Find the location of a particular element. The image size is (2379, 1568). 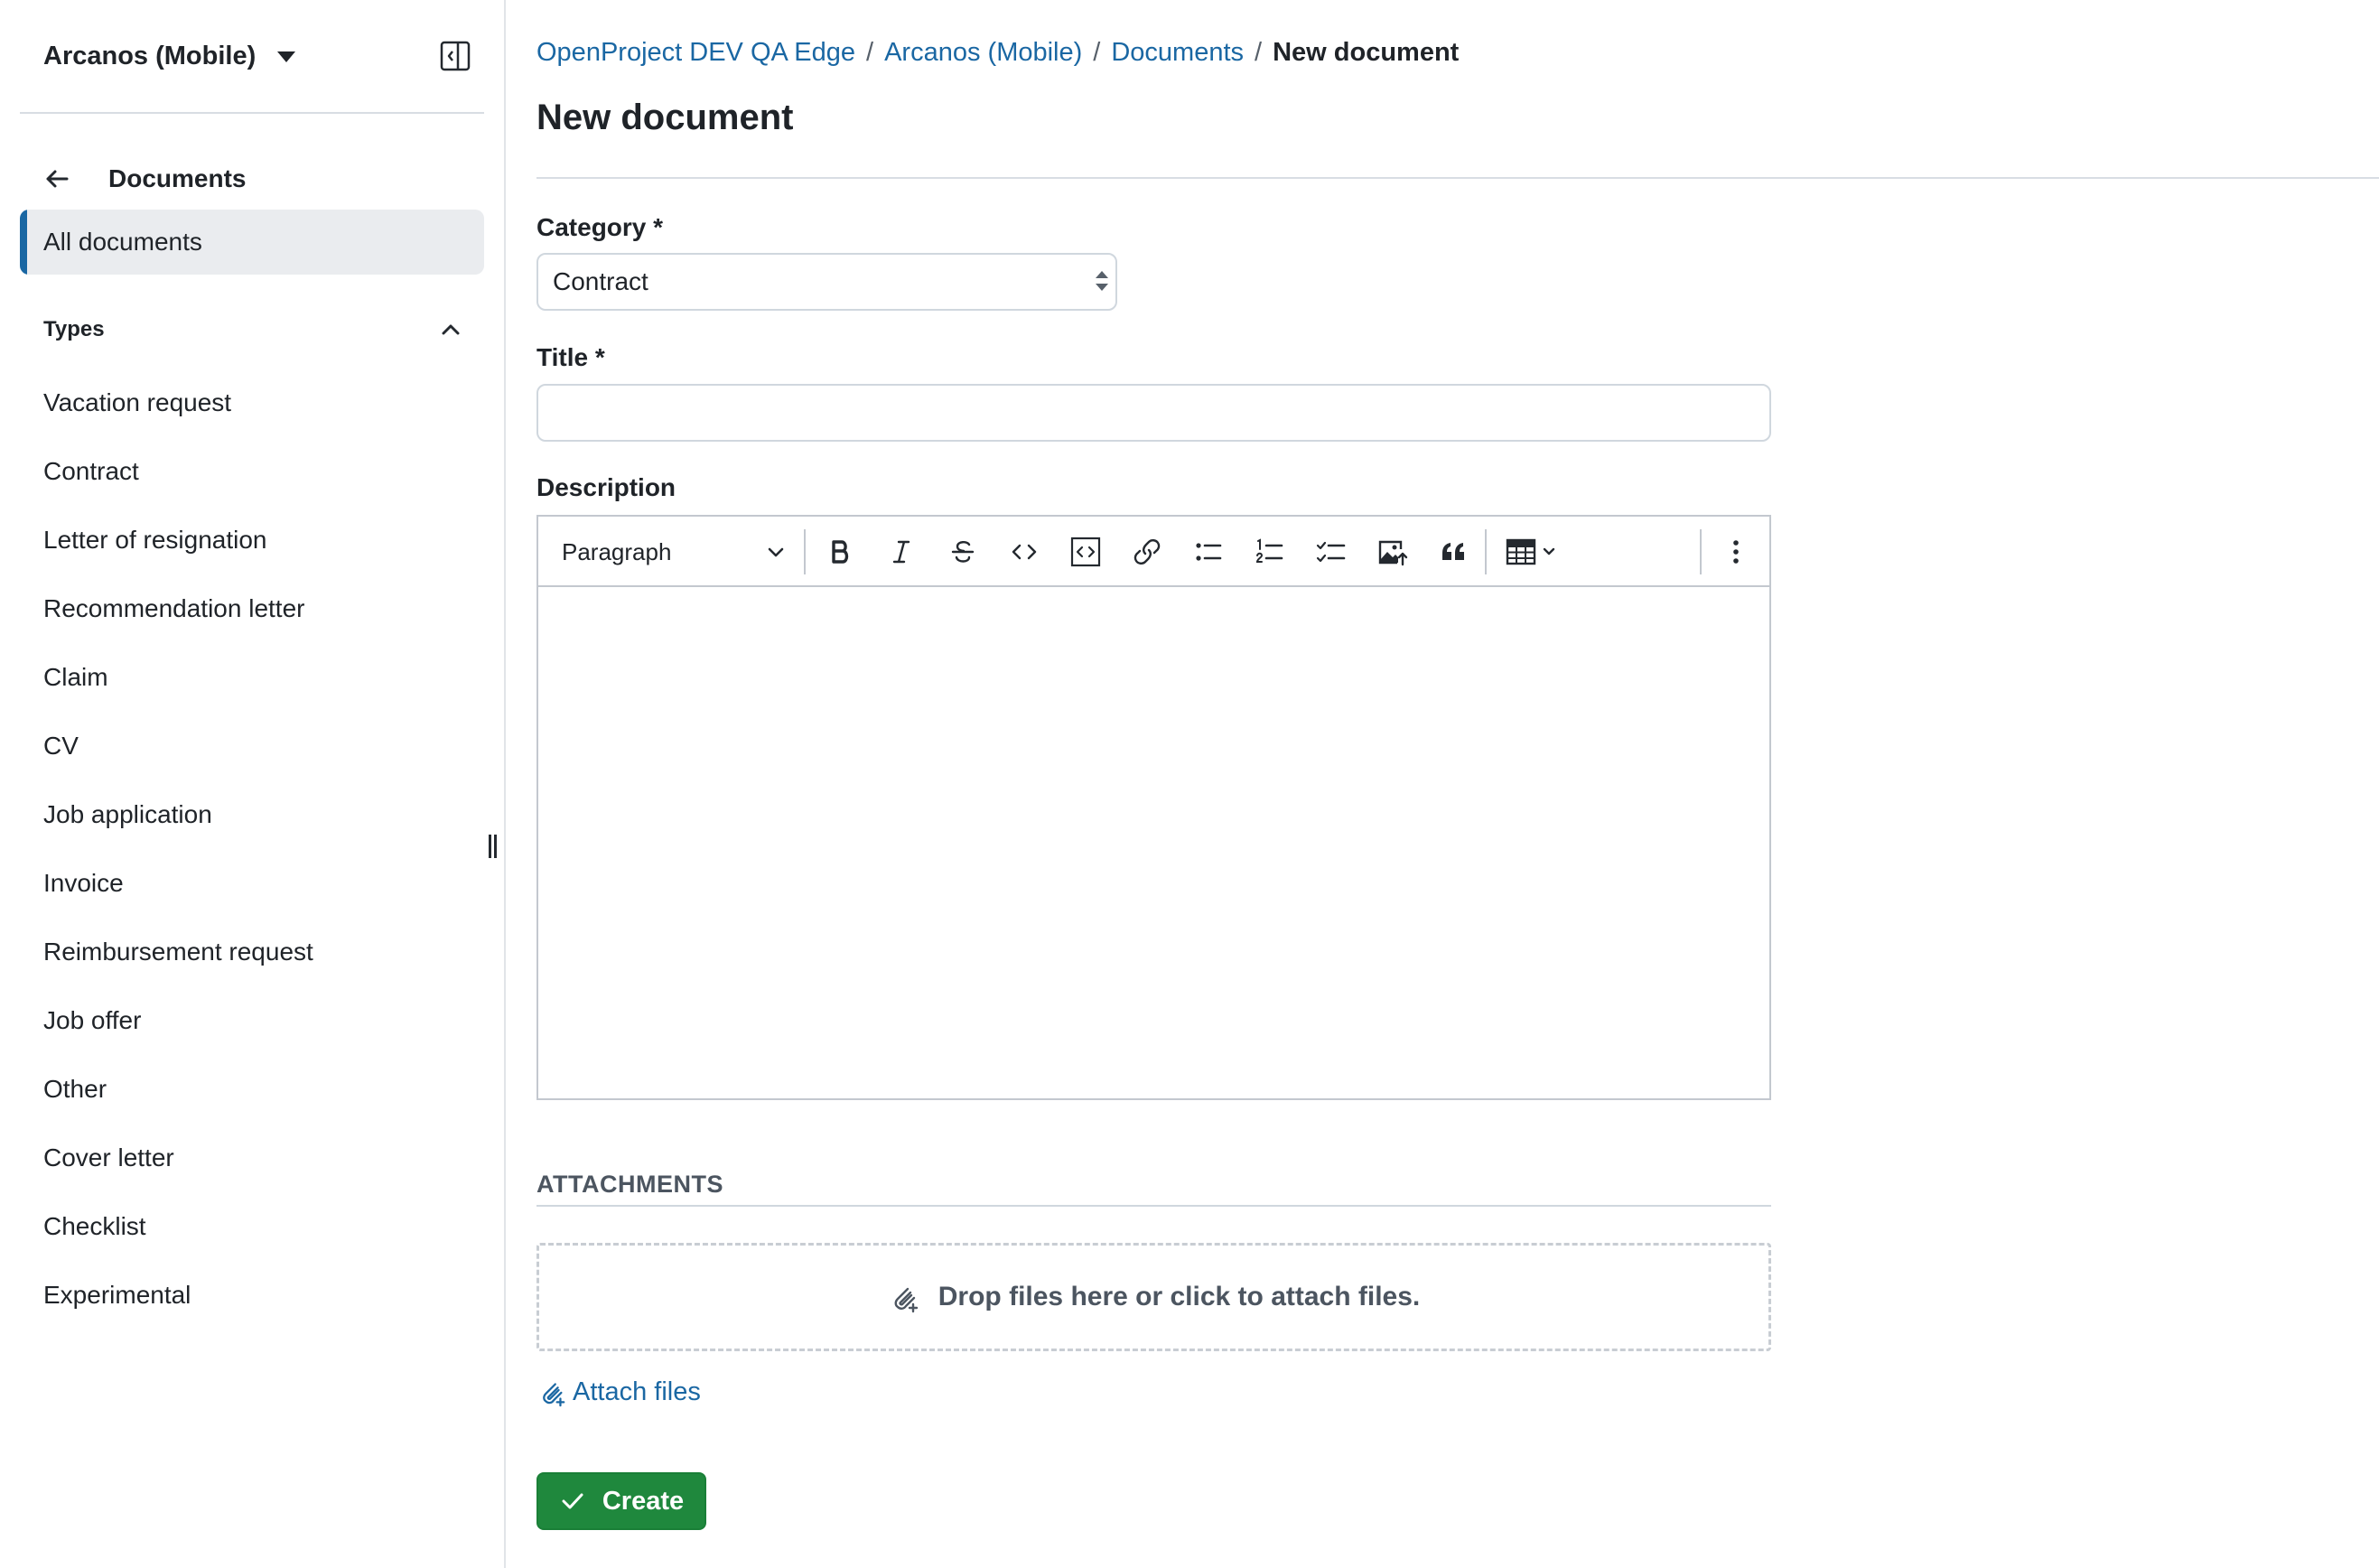

sidebar-item-type: Other is located at coordinates (252, 1089).